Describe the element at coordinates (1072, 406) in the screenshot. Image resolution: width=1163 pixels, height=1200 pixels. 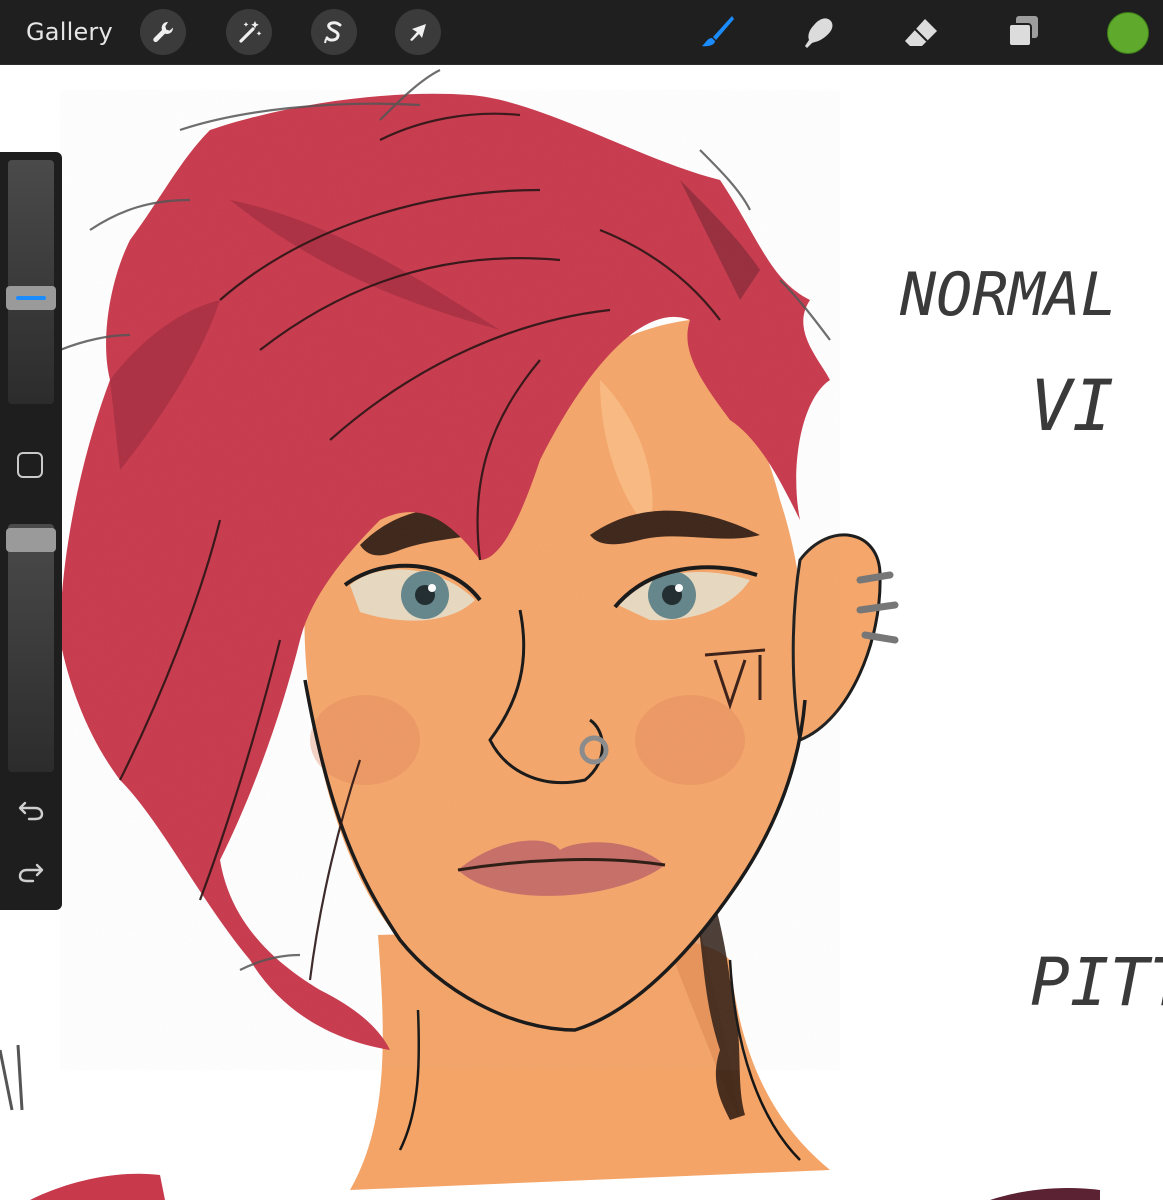
I see `note-vi: VI` at that location.